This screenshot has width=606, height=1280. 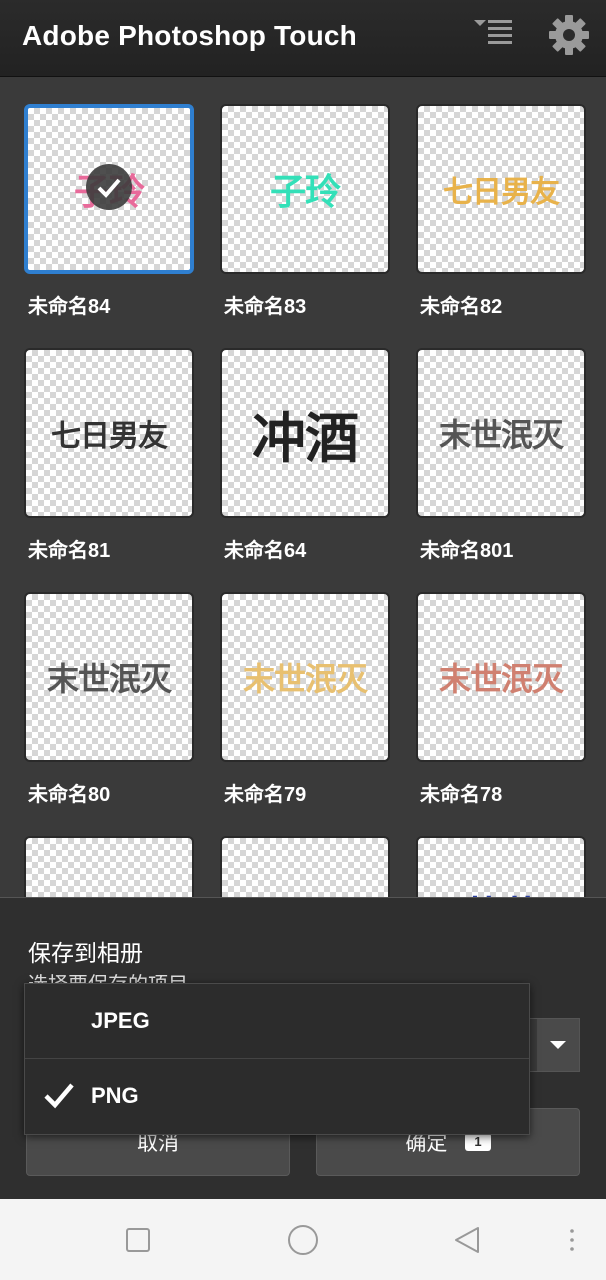 What do you see at coordinates (305, 437) in the screenshot?
I see `project-artwork: 冲酒` at bounding box center [305, 437].